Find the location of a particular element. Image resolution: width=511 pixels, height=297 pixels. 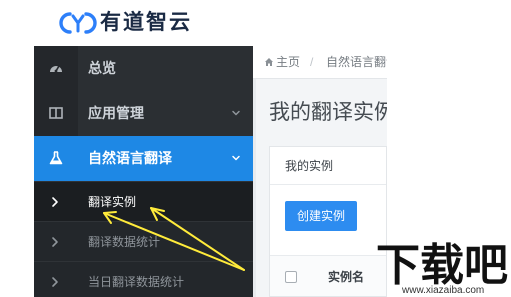

page-title: 我的翻译实例 is located at coordinates (328, 112).